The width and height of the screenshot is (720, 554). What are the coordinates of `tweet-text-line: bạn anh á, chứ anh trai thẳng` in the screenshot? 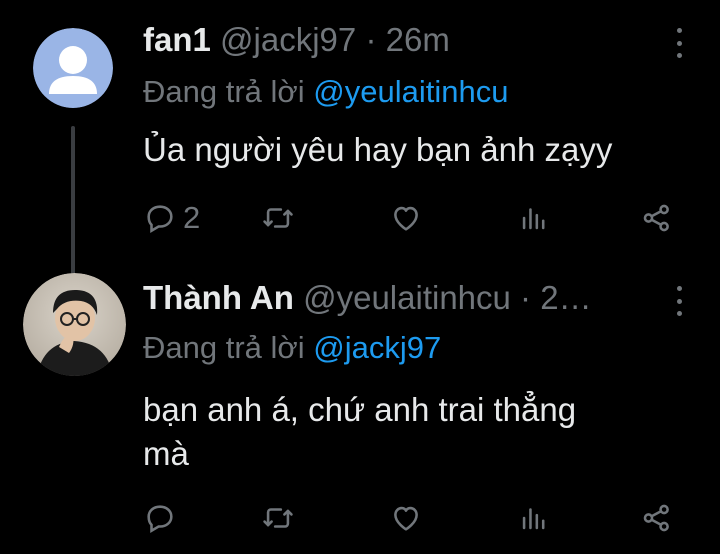 It's located at (360, 409).